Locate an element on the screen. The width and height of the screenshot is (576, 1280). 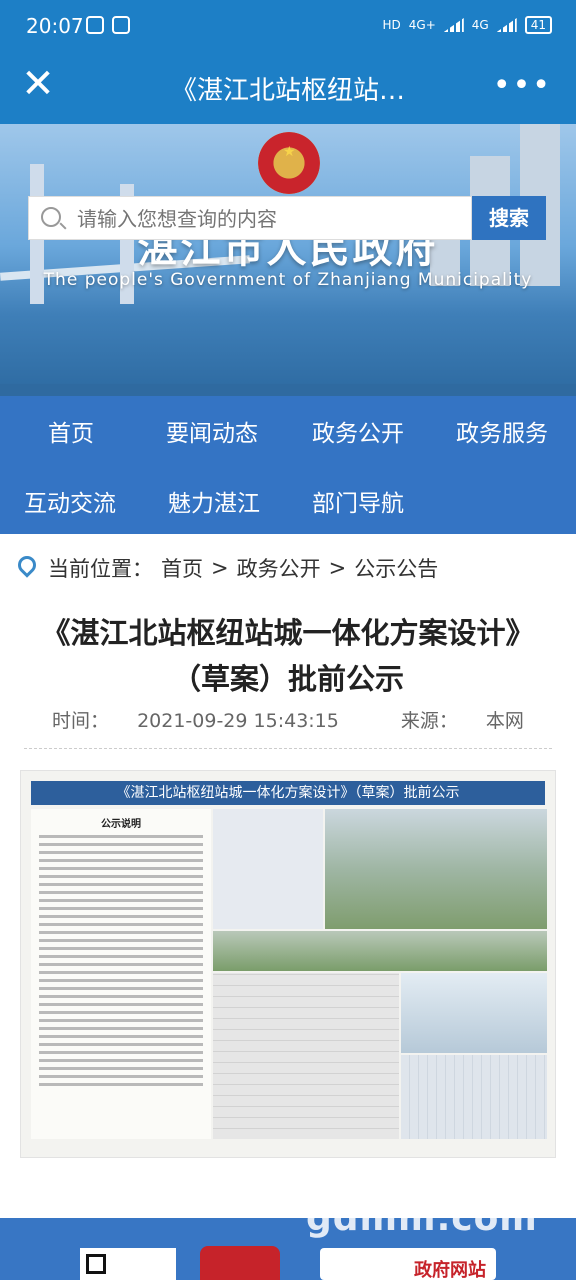
breadcrumb-item-home: 首页 is located at coordinates (182, 568).